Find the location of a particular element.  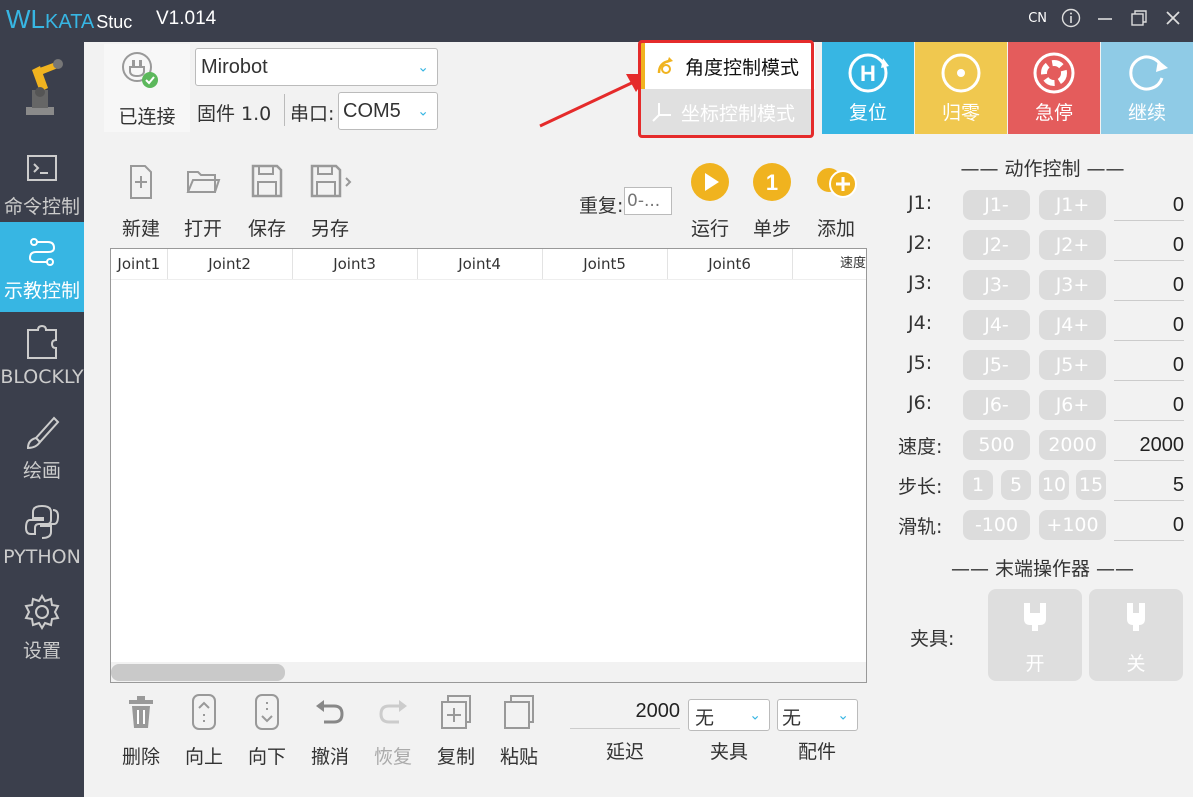

j6-plus-button: J6+ is located at coordinates (1072, 405).